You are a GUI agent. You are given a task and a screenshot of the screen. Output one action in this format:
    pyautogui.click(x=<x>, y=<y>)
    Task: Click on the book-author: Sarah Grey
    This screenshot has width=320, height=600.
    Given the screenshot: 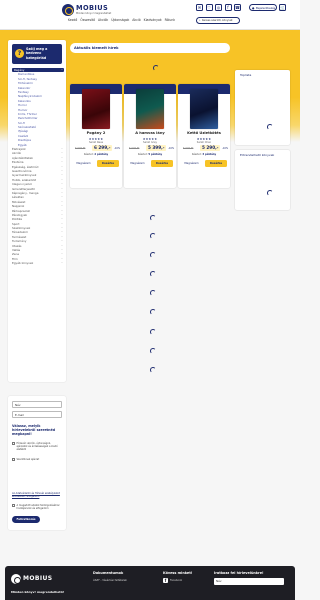 What is the action you would take?
    pyautogui.click(x=150, y=142)
    